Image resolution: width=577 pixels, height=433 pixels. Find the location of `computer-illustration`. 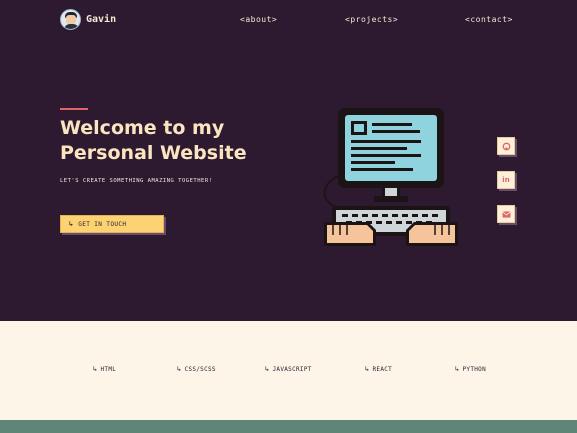

computer-illustration is located at coordinates (390, 177).